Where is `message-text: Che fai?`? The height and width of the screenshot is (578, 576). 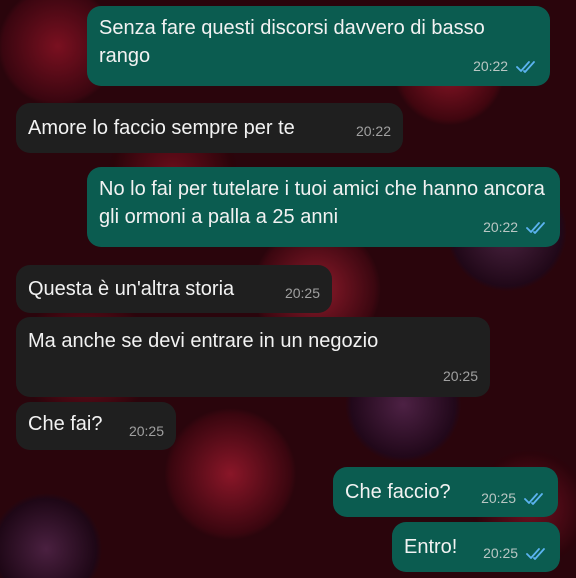 message-text: Che fai? is located at coordinates (65, 424).